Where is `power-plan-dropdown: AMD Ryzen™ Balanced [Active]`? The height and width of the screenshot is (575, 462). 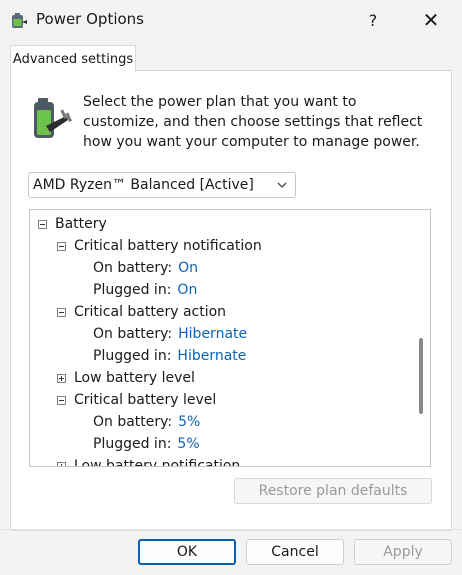 power-plan-dropdown: AMD Ryzen™ Balanced [Active] is located at coordinates (162, 185).